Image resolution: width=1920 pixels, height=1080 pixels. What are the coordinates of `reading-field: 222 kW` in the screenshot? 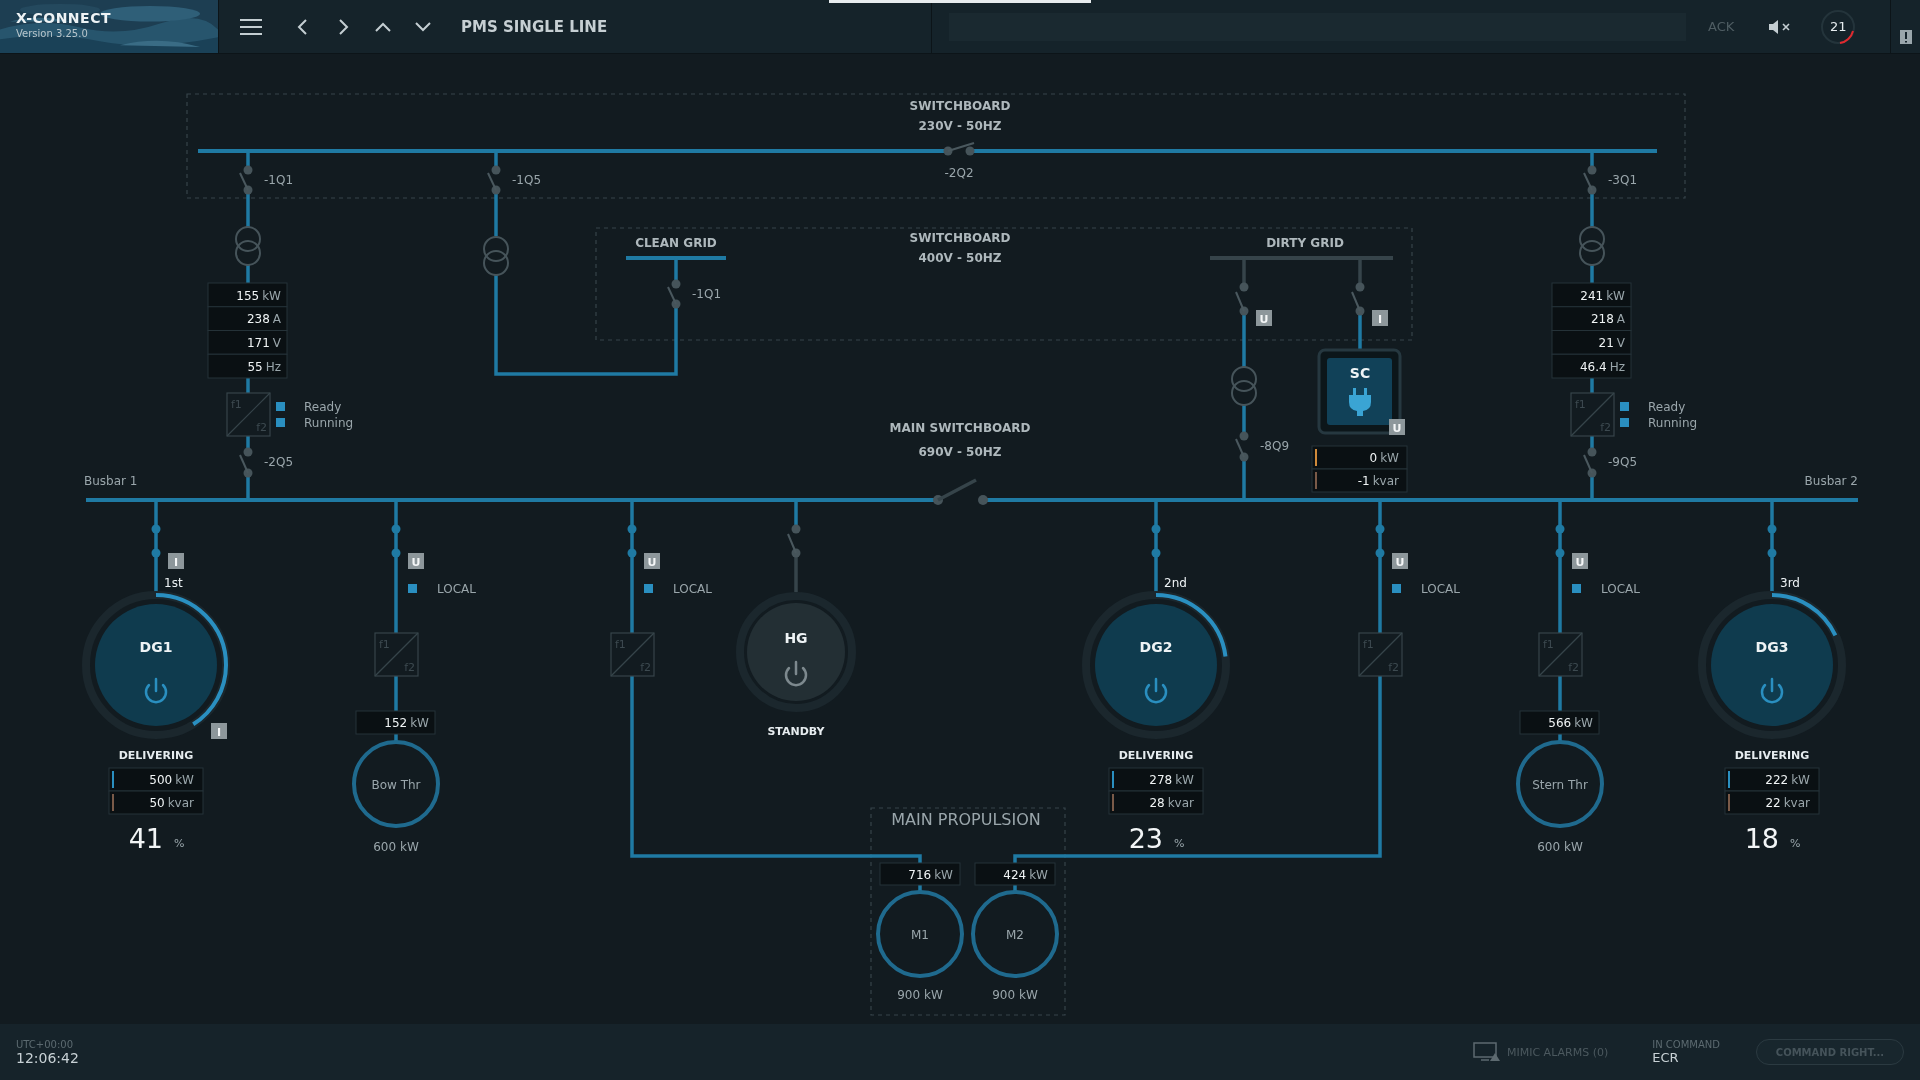 It's located at (1772, 779).